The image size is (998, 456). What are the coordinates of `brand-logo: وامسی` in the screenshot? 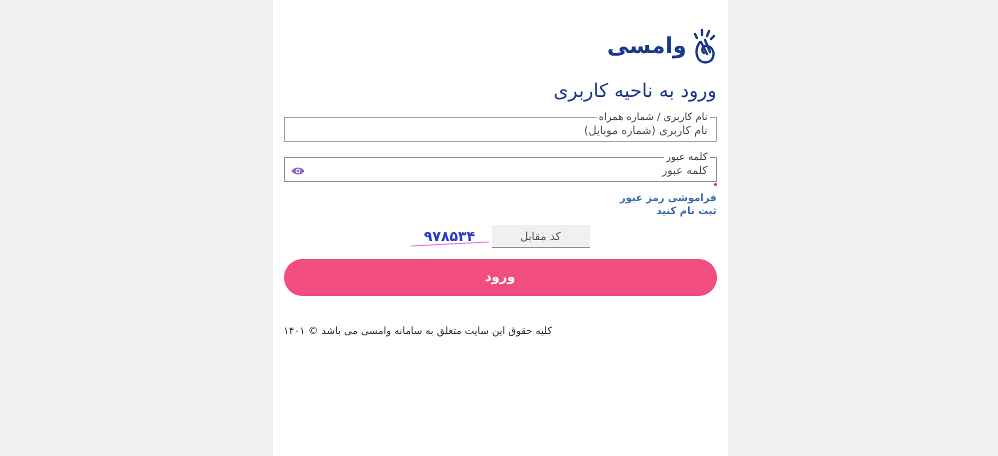 It's located at (646, 47).